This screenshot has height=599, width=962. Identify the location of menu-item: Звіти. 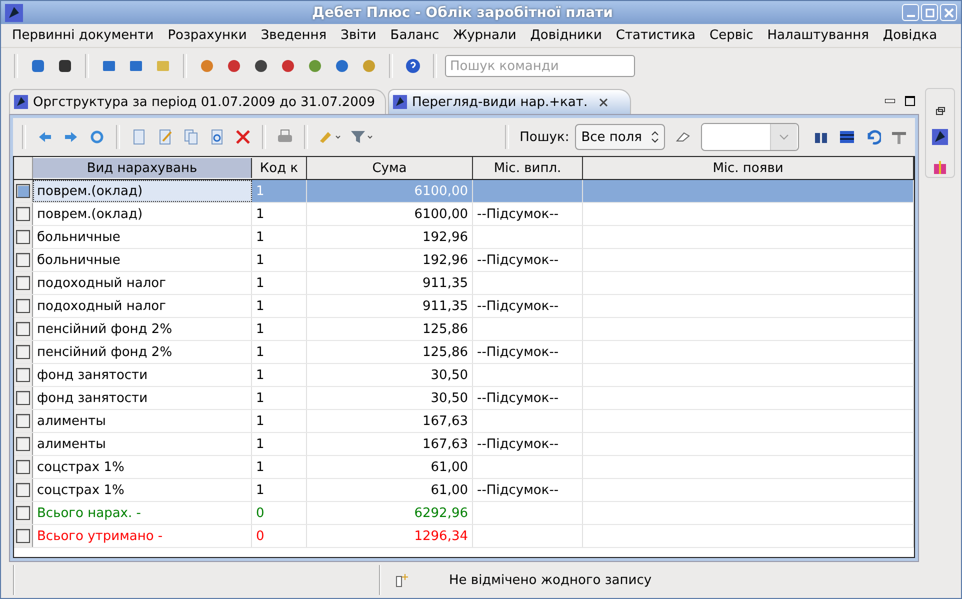
(359, 35).